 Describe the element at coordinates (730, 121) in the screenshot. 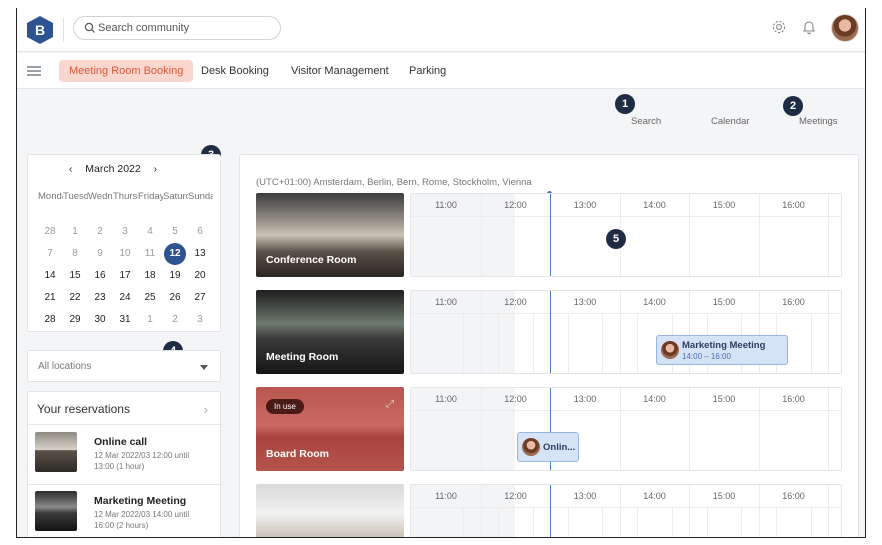

I see `view-calendar-link: Calendar` at that location.